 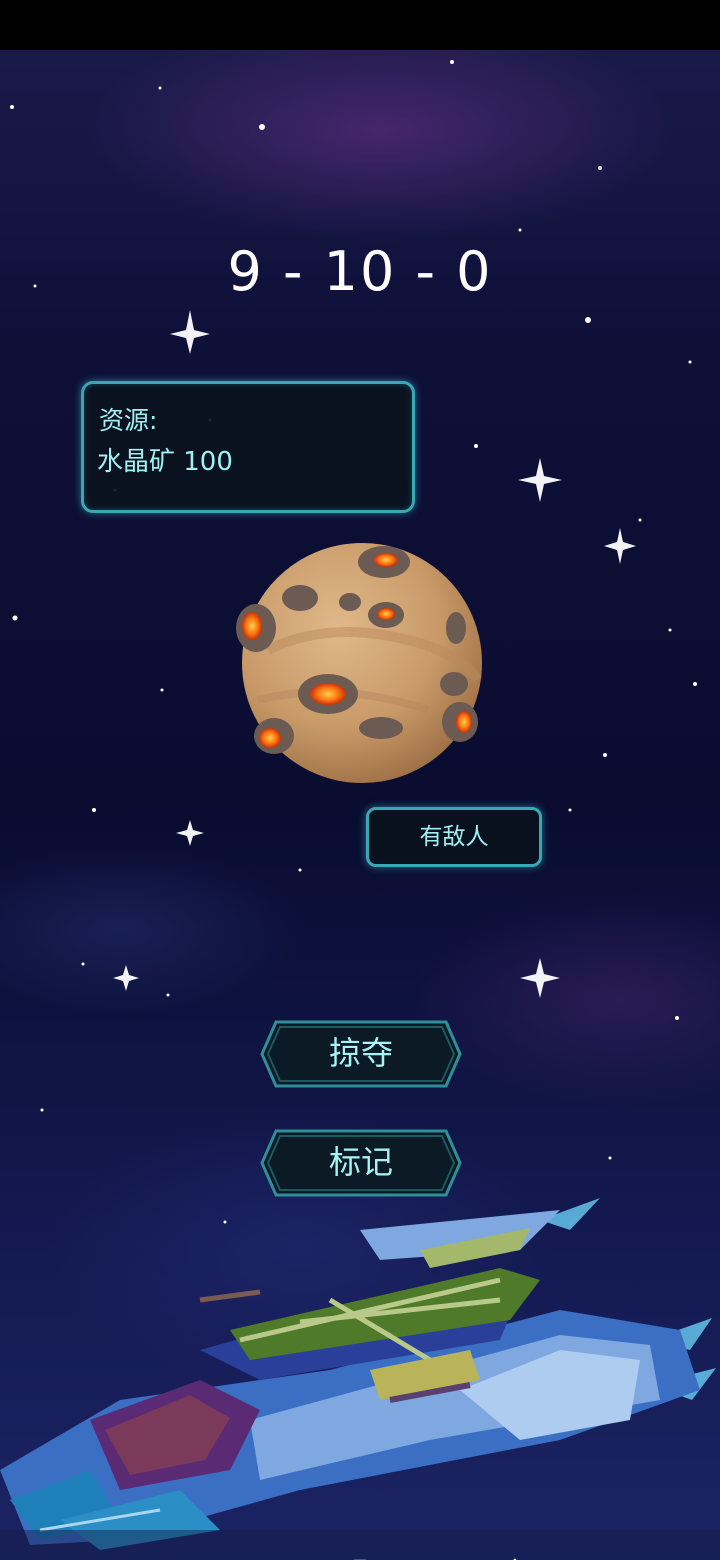 I want to click on mark-label: 标记, so click(x=360, y=1162).